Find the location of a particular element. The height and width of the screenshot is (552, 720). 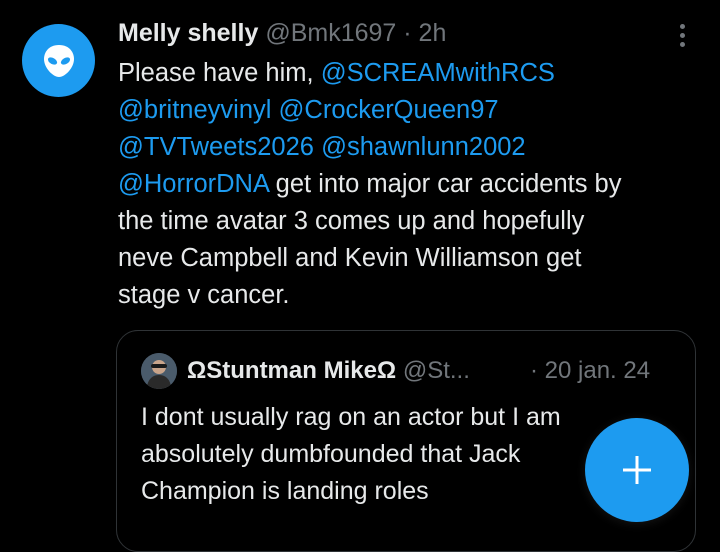

tweet-text-segment: neve Campbell and Kevin Williamson get is located at coordinates (350, 258).